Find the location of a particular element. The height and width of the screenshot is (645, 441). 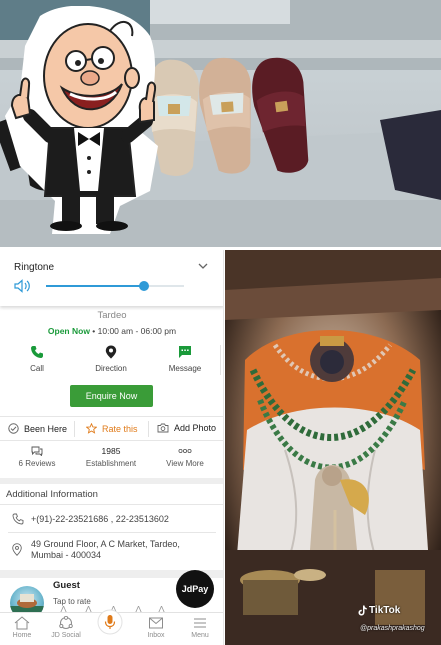

chevron-down-icon is located at coordinates (203, 266).